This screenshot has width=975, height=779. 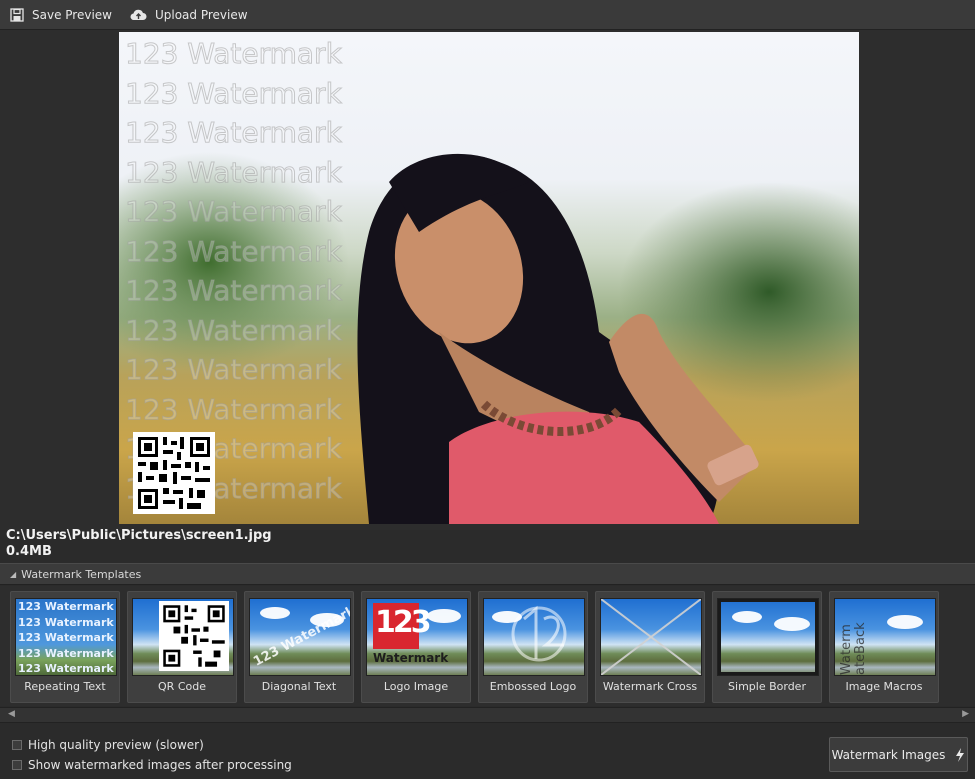 I want to click on template-label: QR Code, so click(x=182, y=686).